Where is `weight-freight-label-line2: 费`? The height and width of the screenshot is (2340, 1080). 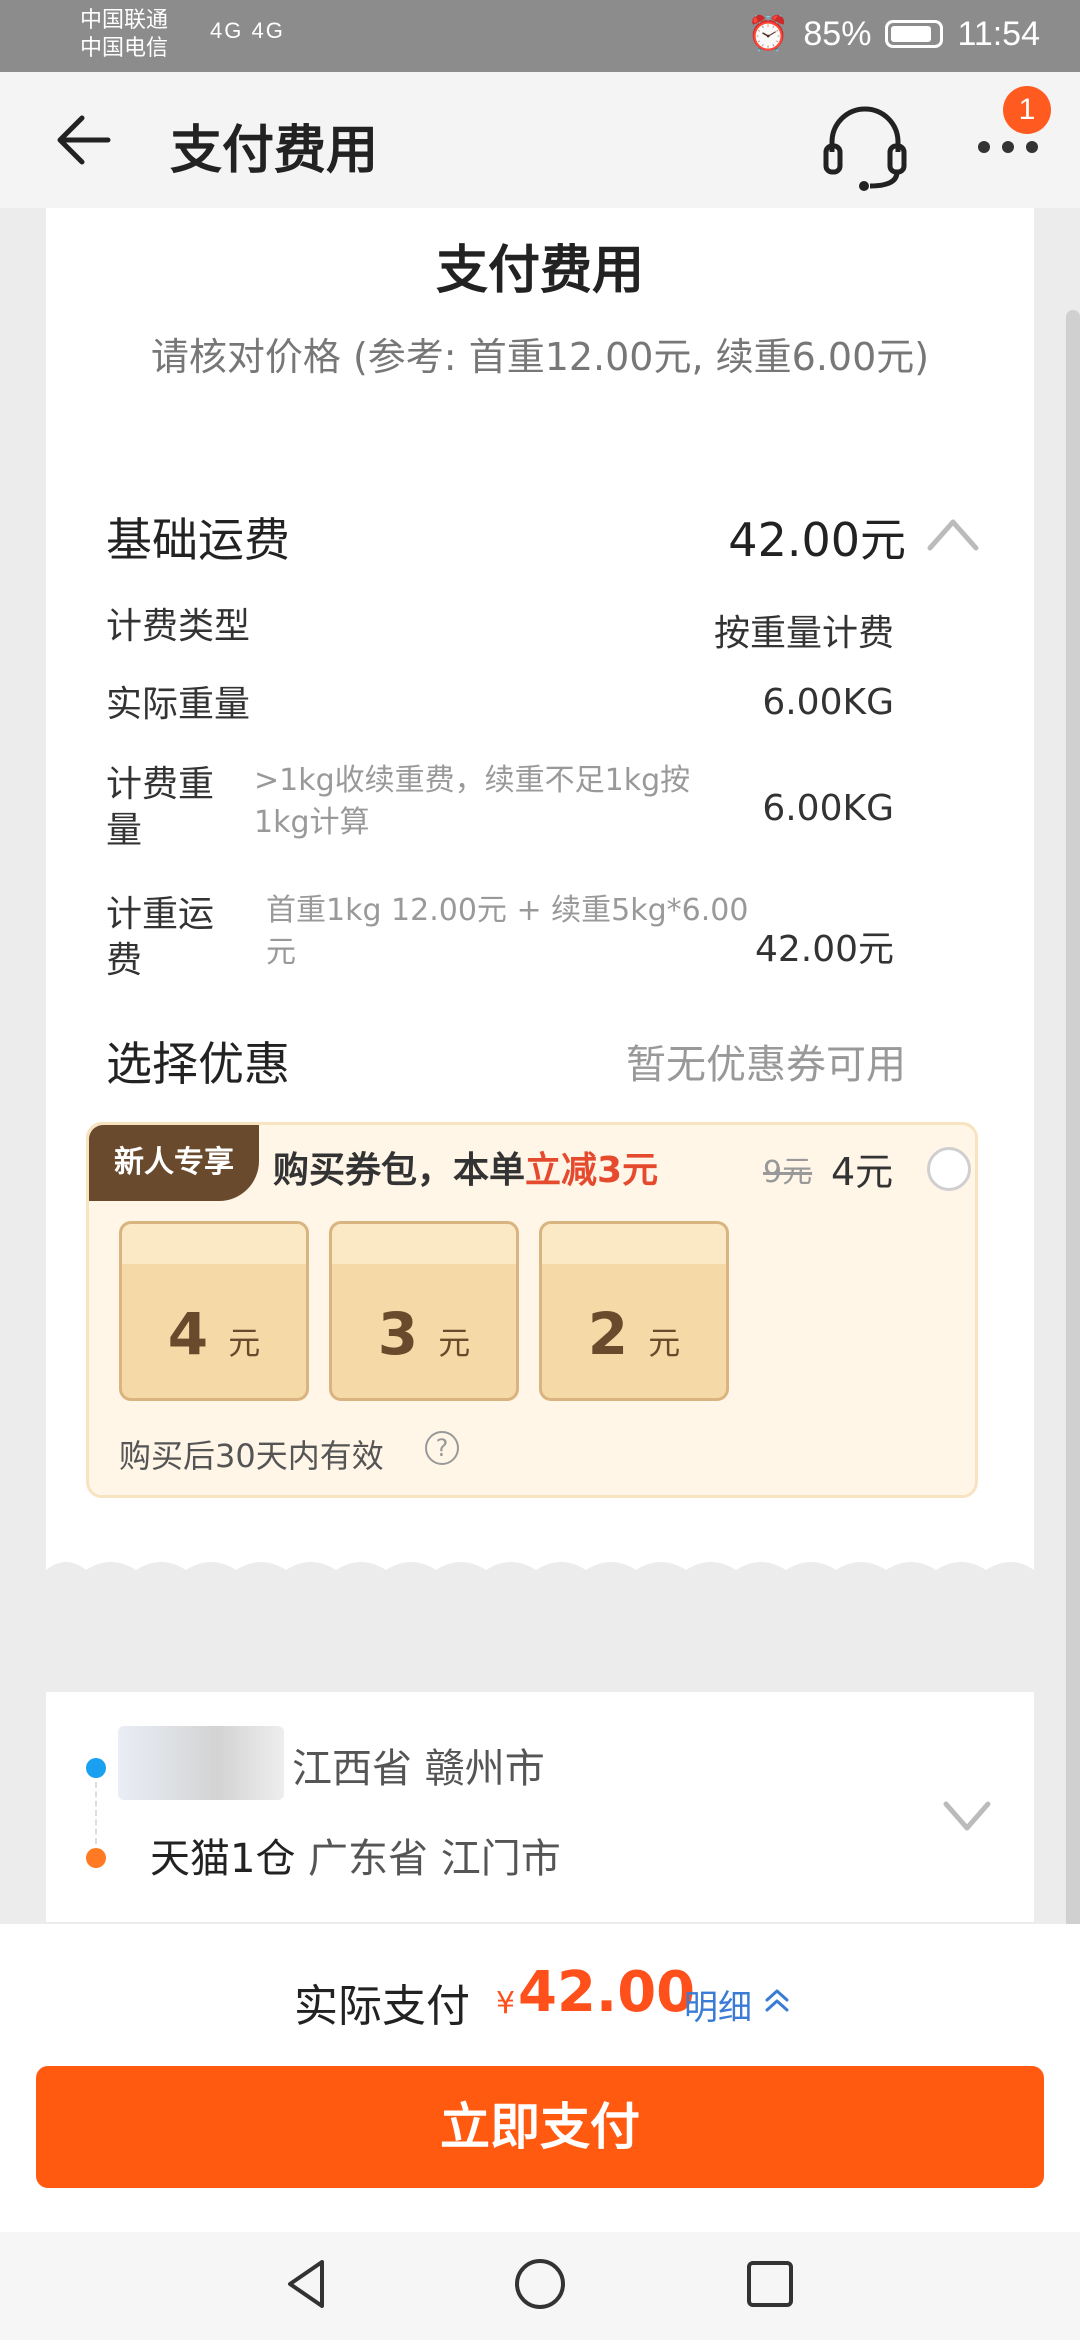
weight-freight-label-line2: 费 is located at coordinates (124, 960).